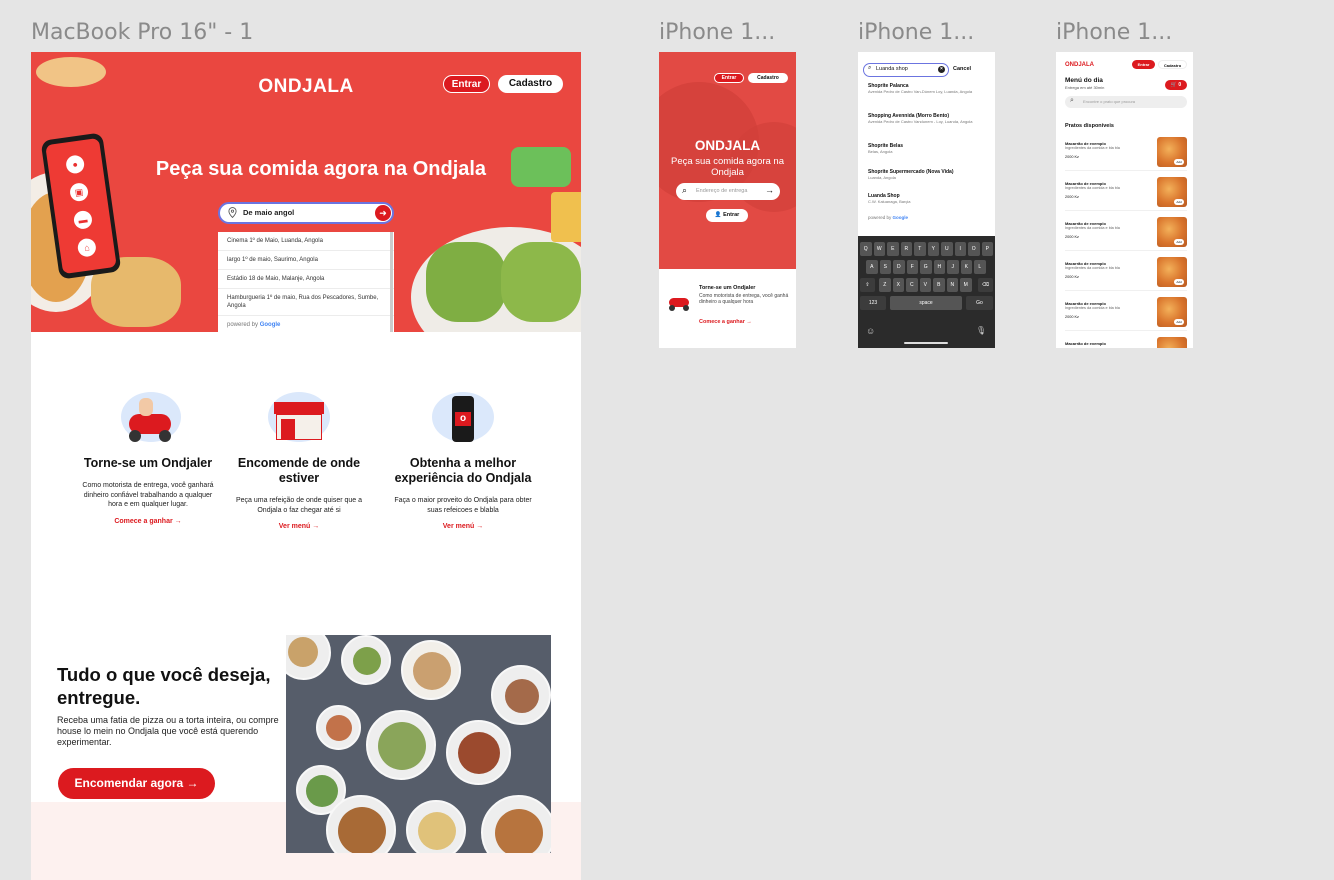 Image resolution: width=1334 pixels, height=880 pixels. Describe the element at coordinates (947, 249) in the screenshot. I see `key-u: U` at that location.